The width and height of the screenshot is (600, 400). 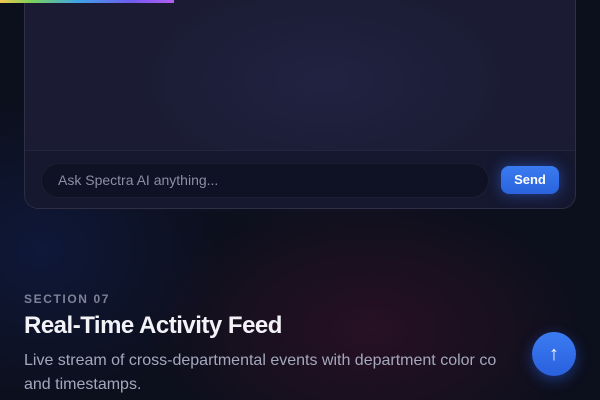 I want to click on scroll-to-top-button: ↑, so click(x=554, y=354).